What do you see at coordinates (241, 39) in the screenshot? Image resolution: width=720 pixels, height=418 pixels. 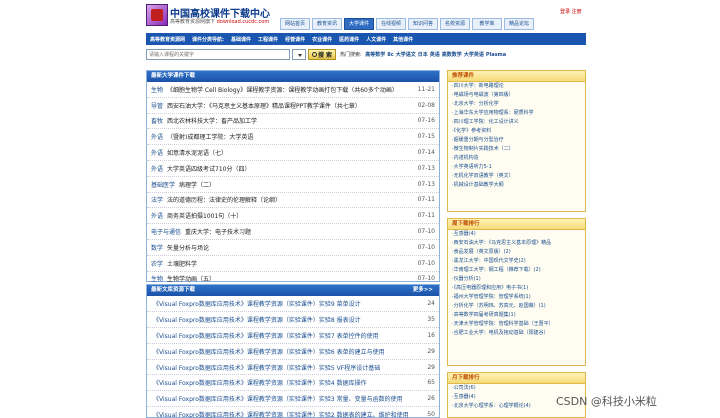 I see `category-link: 基础课件` at bounding box center [241, 39].